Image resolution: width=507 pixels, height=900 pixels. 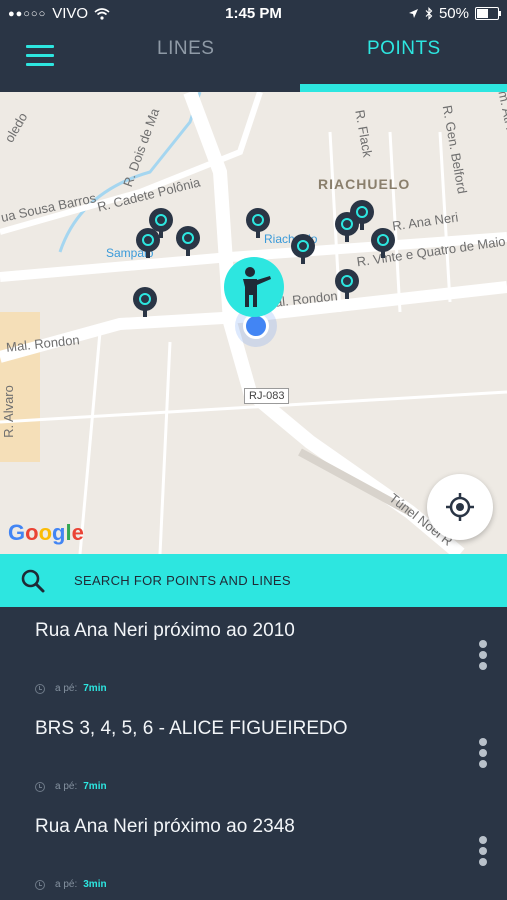 I want to click on battery-percent: 50%, so click(x=453, y=13).